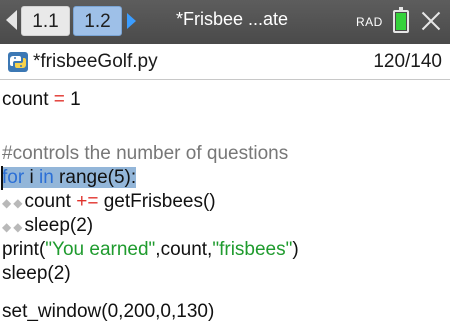 The height and width of the screenshot is (326, 450). I want to click on code-line: ◆◆sleep(2), so click(47, 226).